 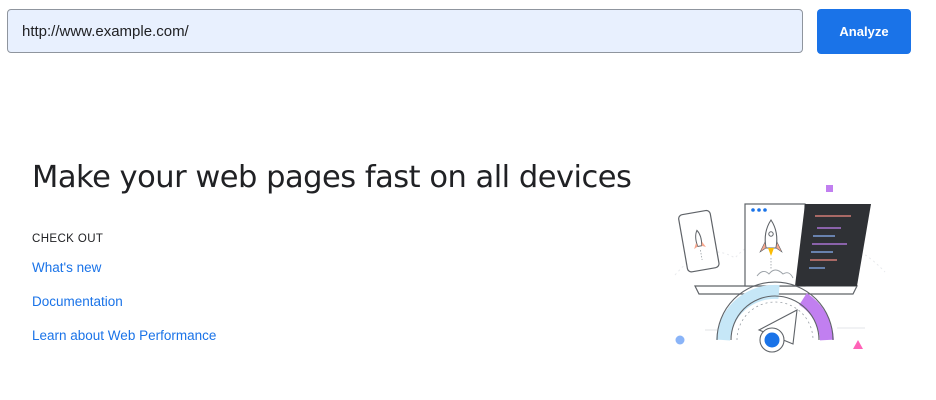 What do you see at coordinates (68, 239) in the screenshot?
I see `check-out-label: CHECK OUT` at bounding box center [68, 239].